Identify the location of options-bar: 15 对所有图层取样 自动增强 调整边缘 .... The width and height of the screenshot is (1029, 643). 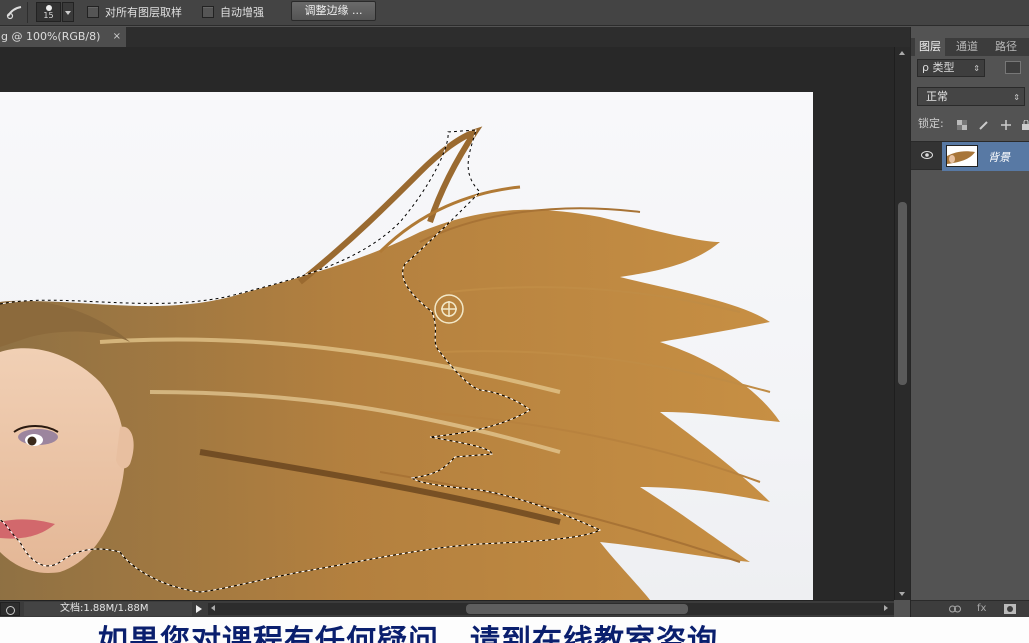
(514, 13).